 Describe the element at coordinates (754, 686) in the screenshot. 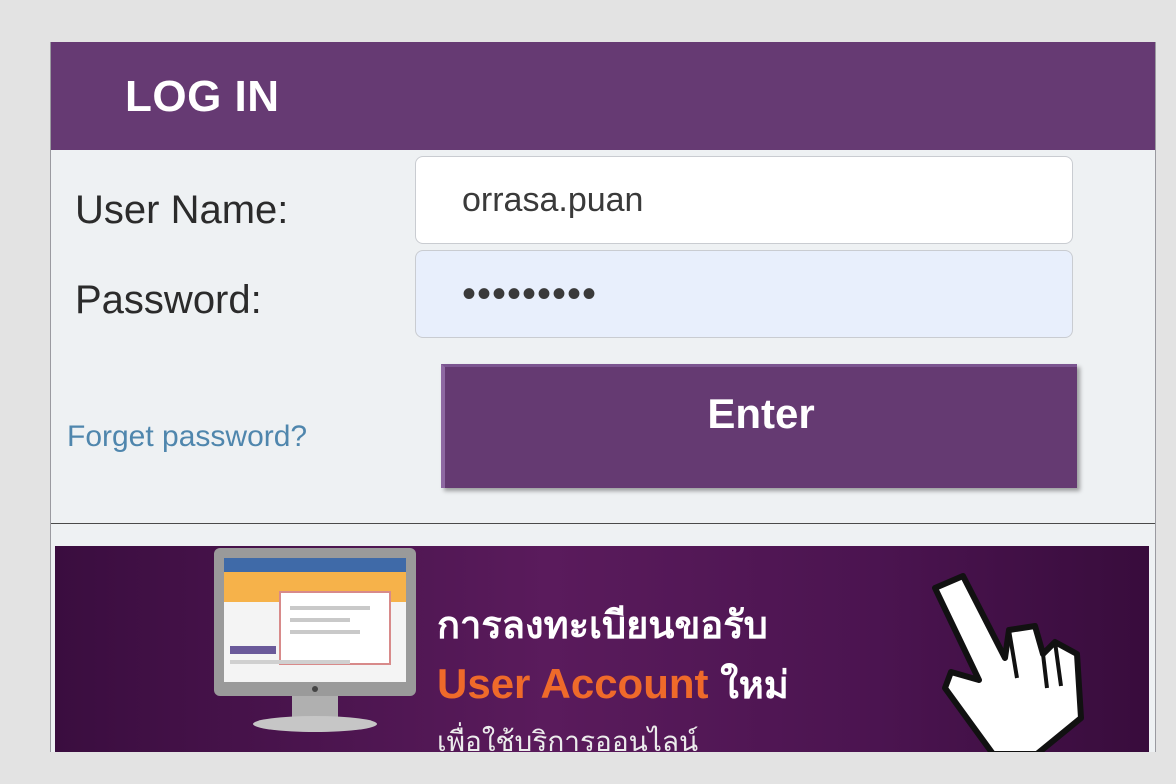

I see `banner-new-text: ใหม่` at that location.